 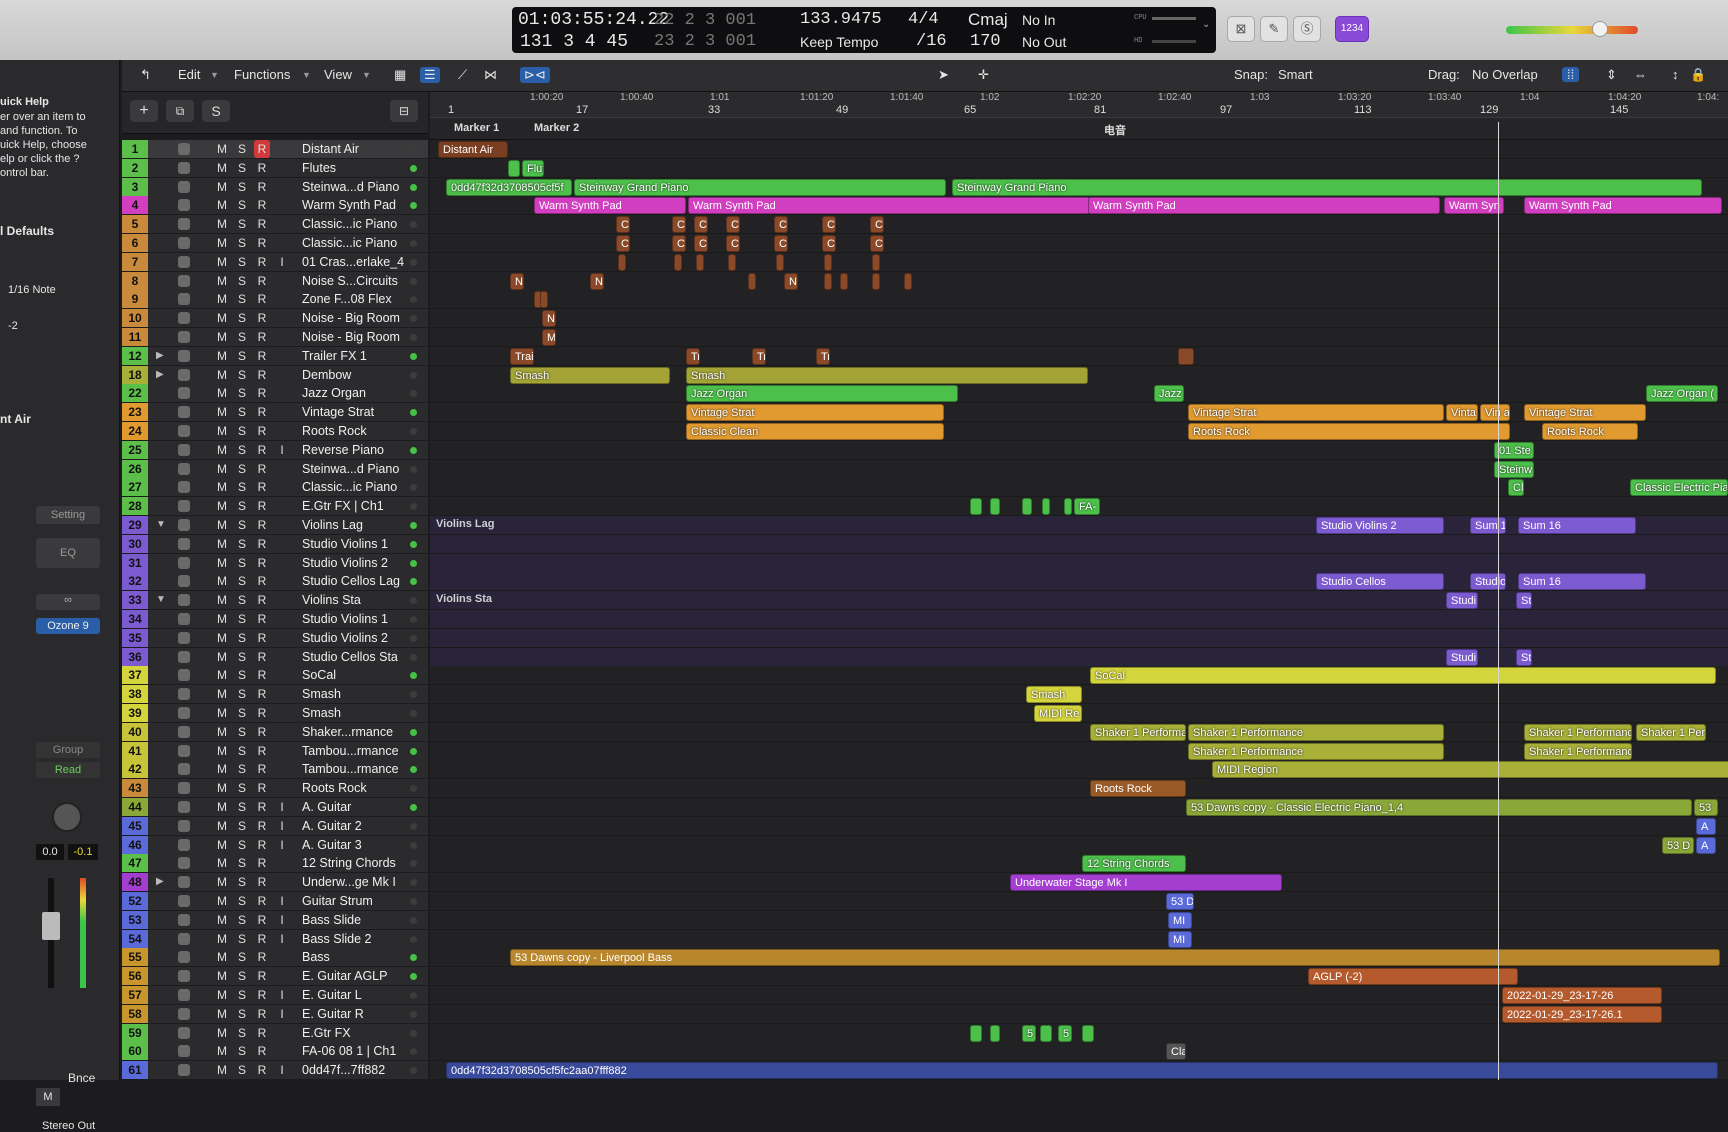 I want to click on count-in-badge: 1234, so click(x=1352, y=29).